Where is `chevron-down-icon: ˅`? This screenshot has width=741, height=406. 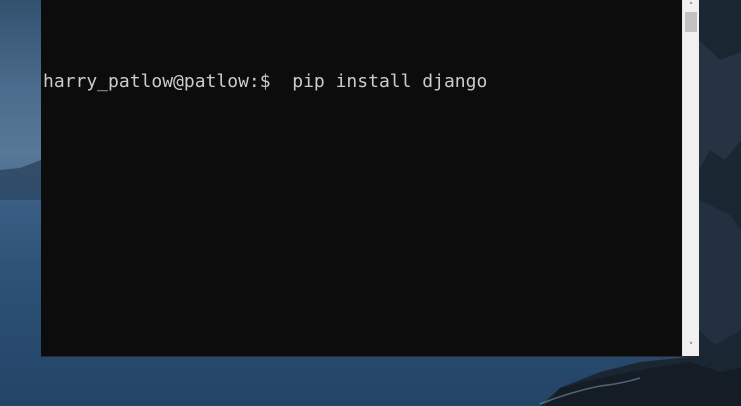 chevron-down-icon: ˅ is located at coordinates (691, 347).